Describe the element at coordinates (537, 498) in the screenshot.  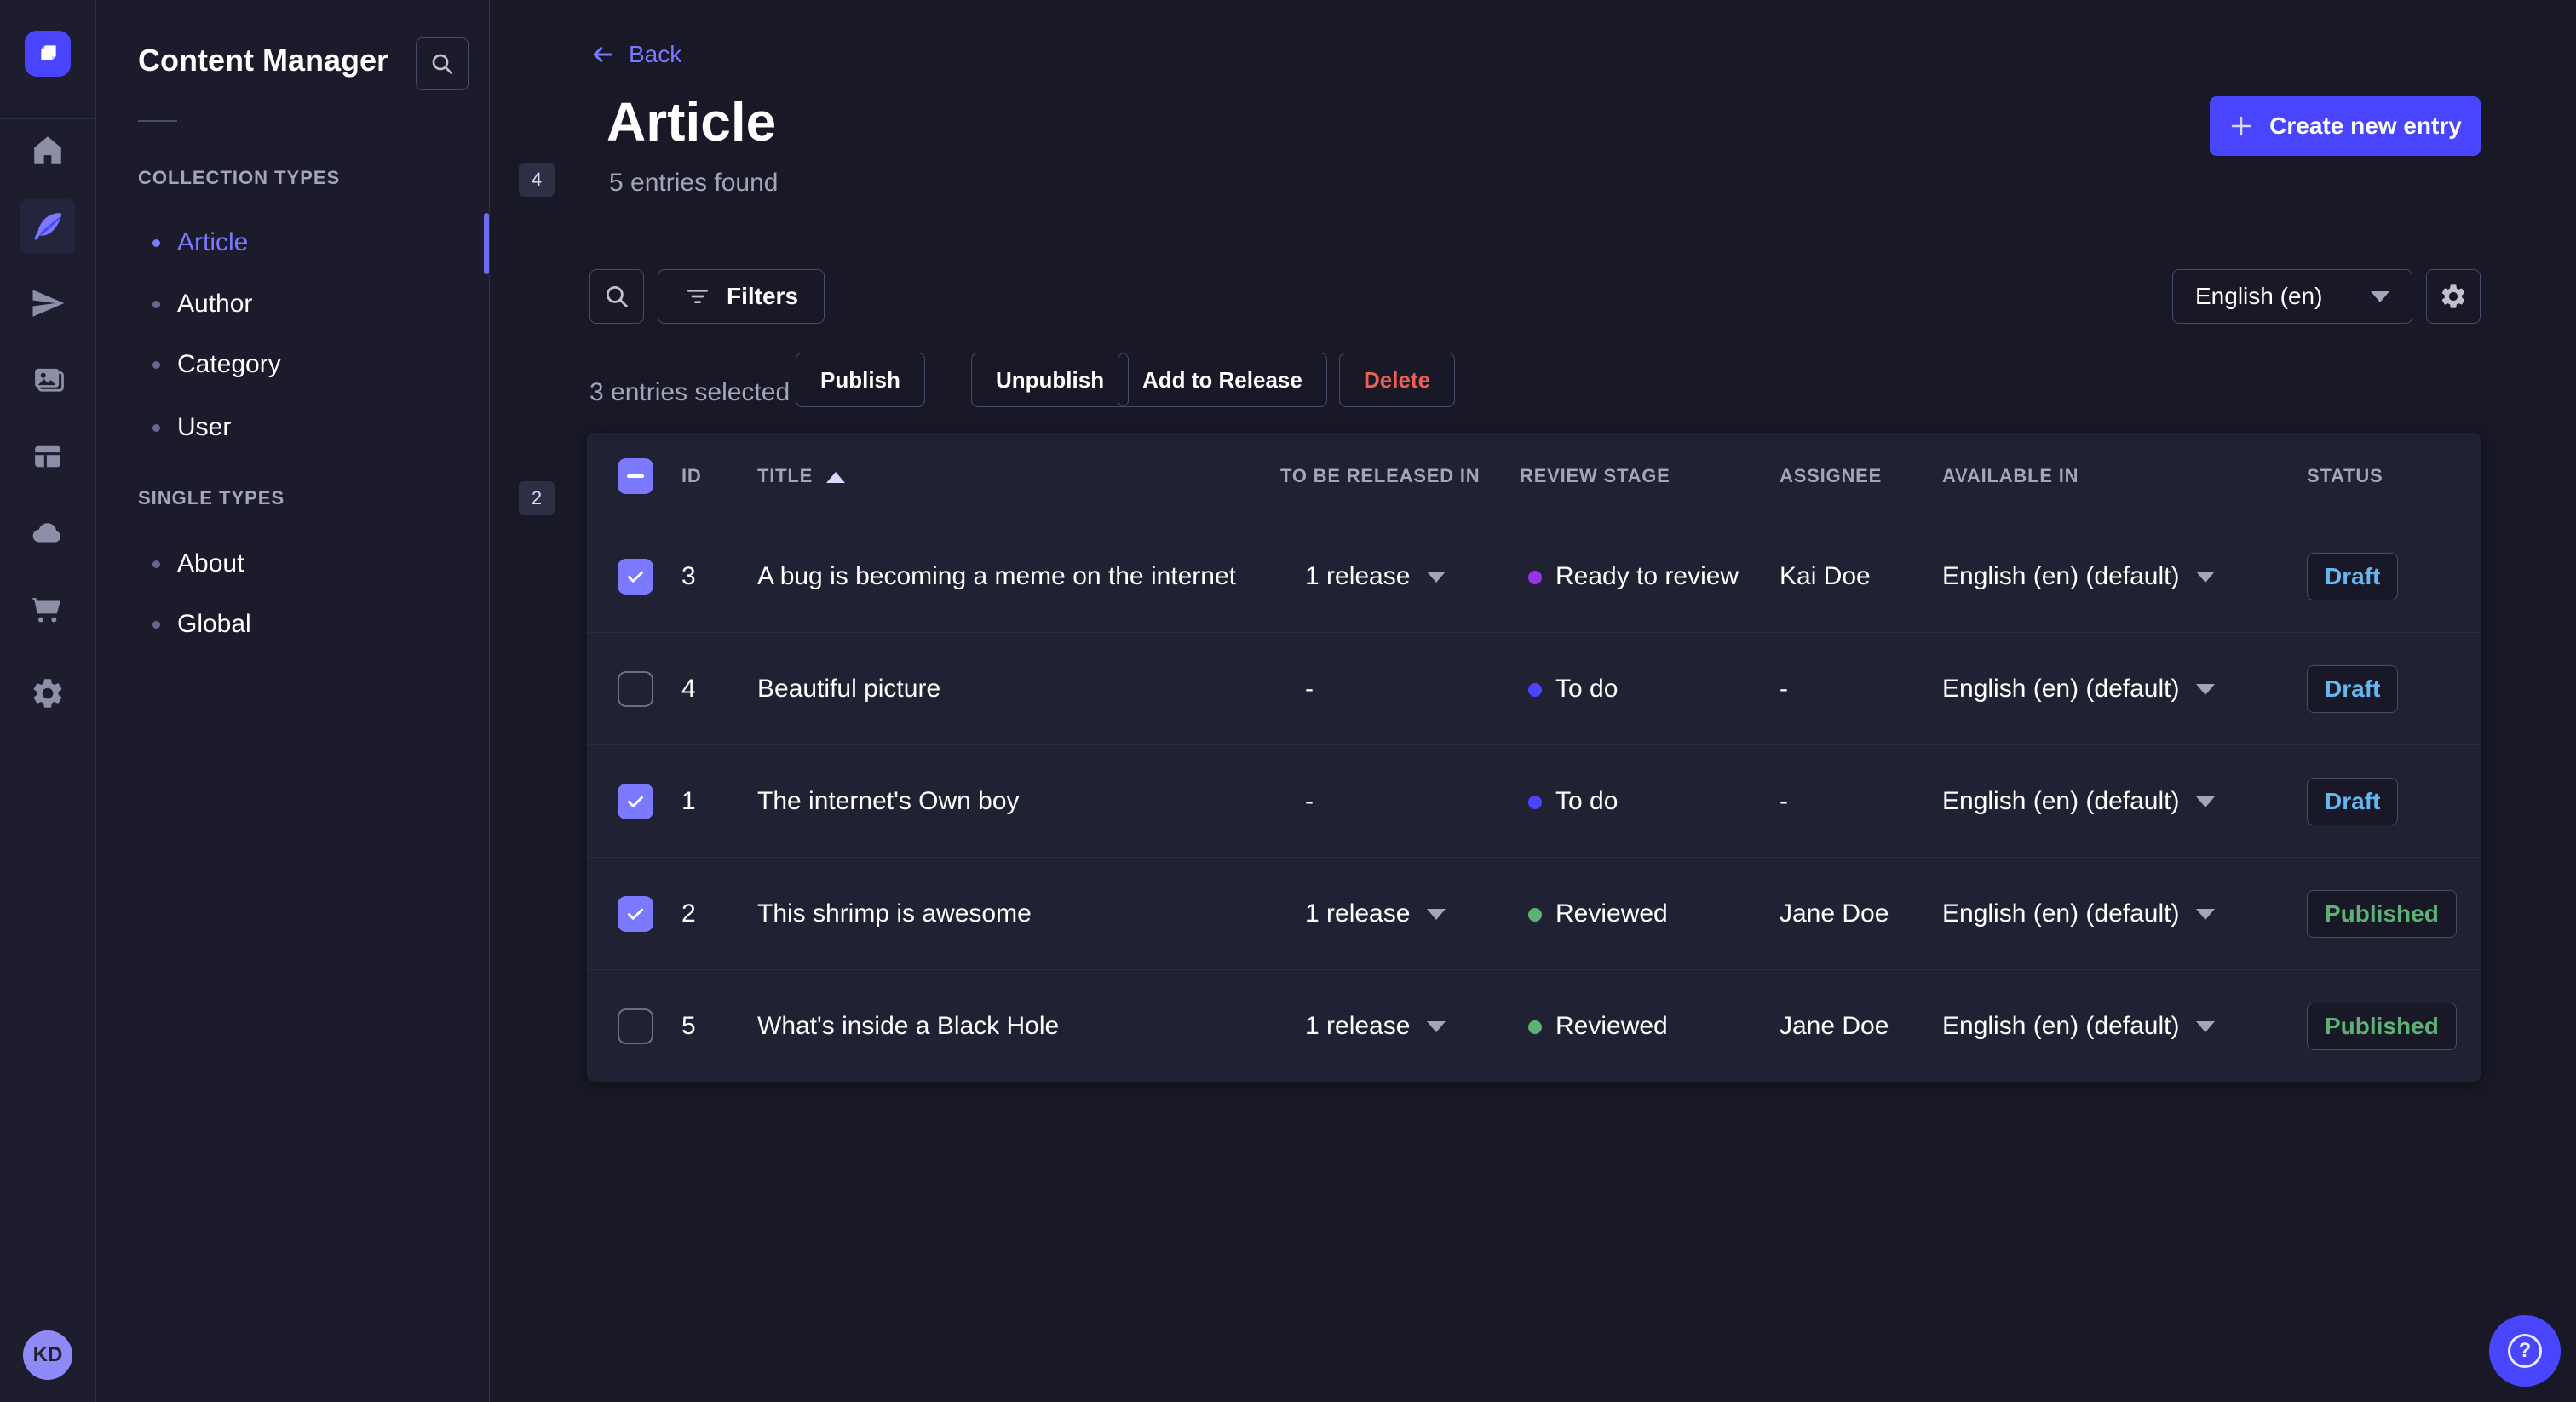
I see `single-types-count-badge: 2` at that location.